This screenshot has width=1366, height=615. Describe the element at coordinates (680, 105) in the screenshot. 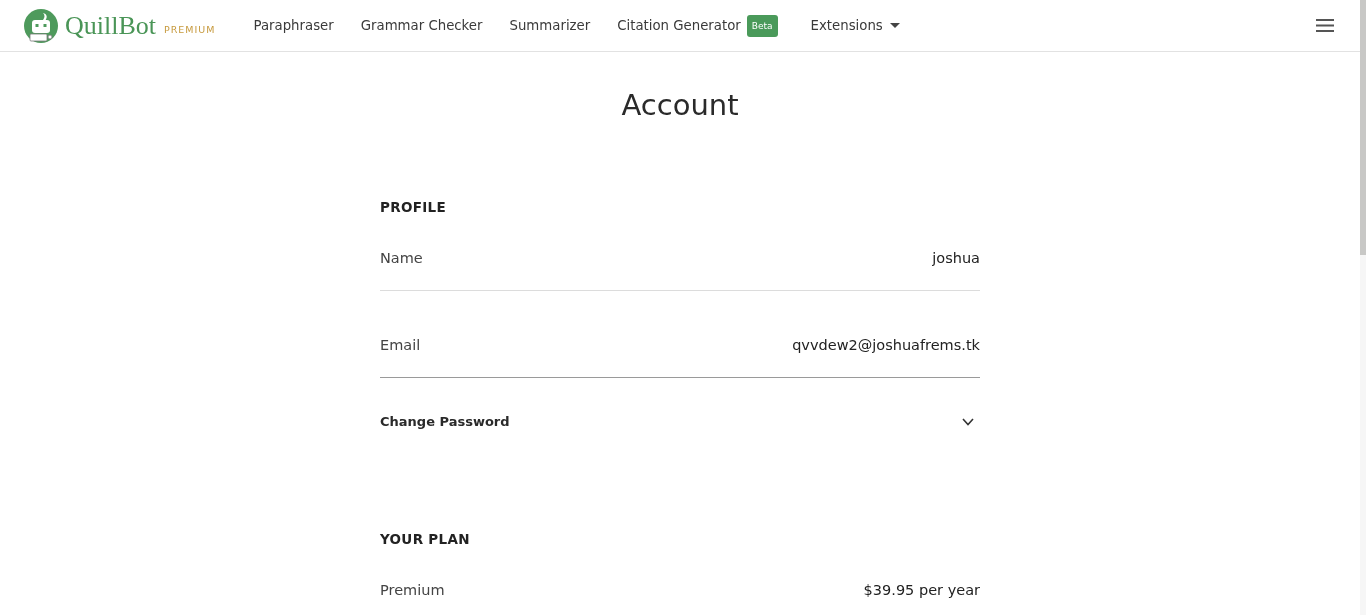

I see `page-title: Account` at that location.